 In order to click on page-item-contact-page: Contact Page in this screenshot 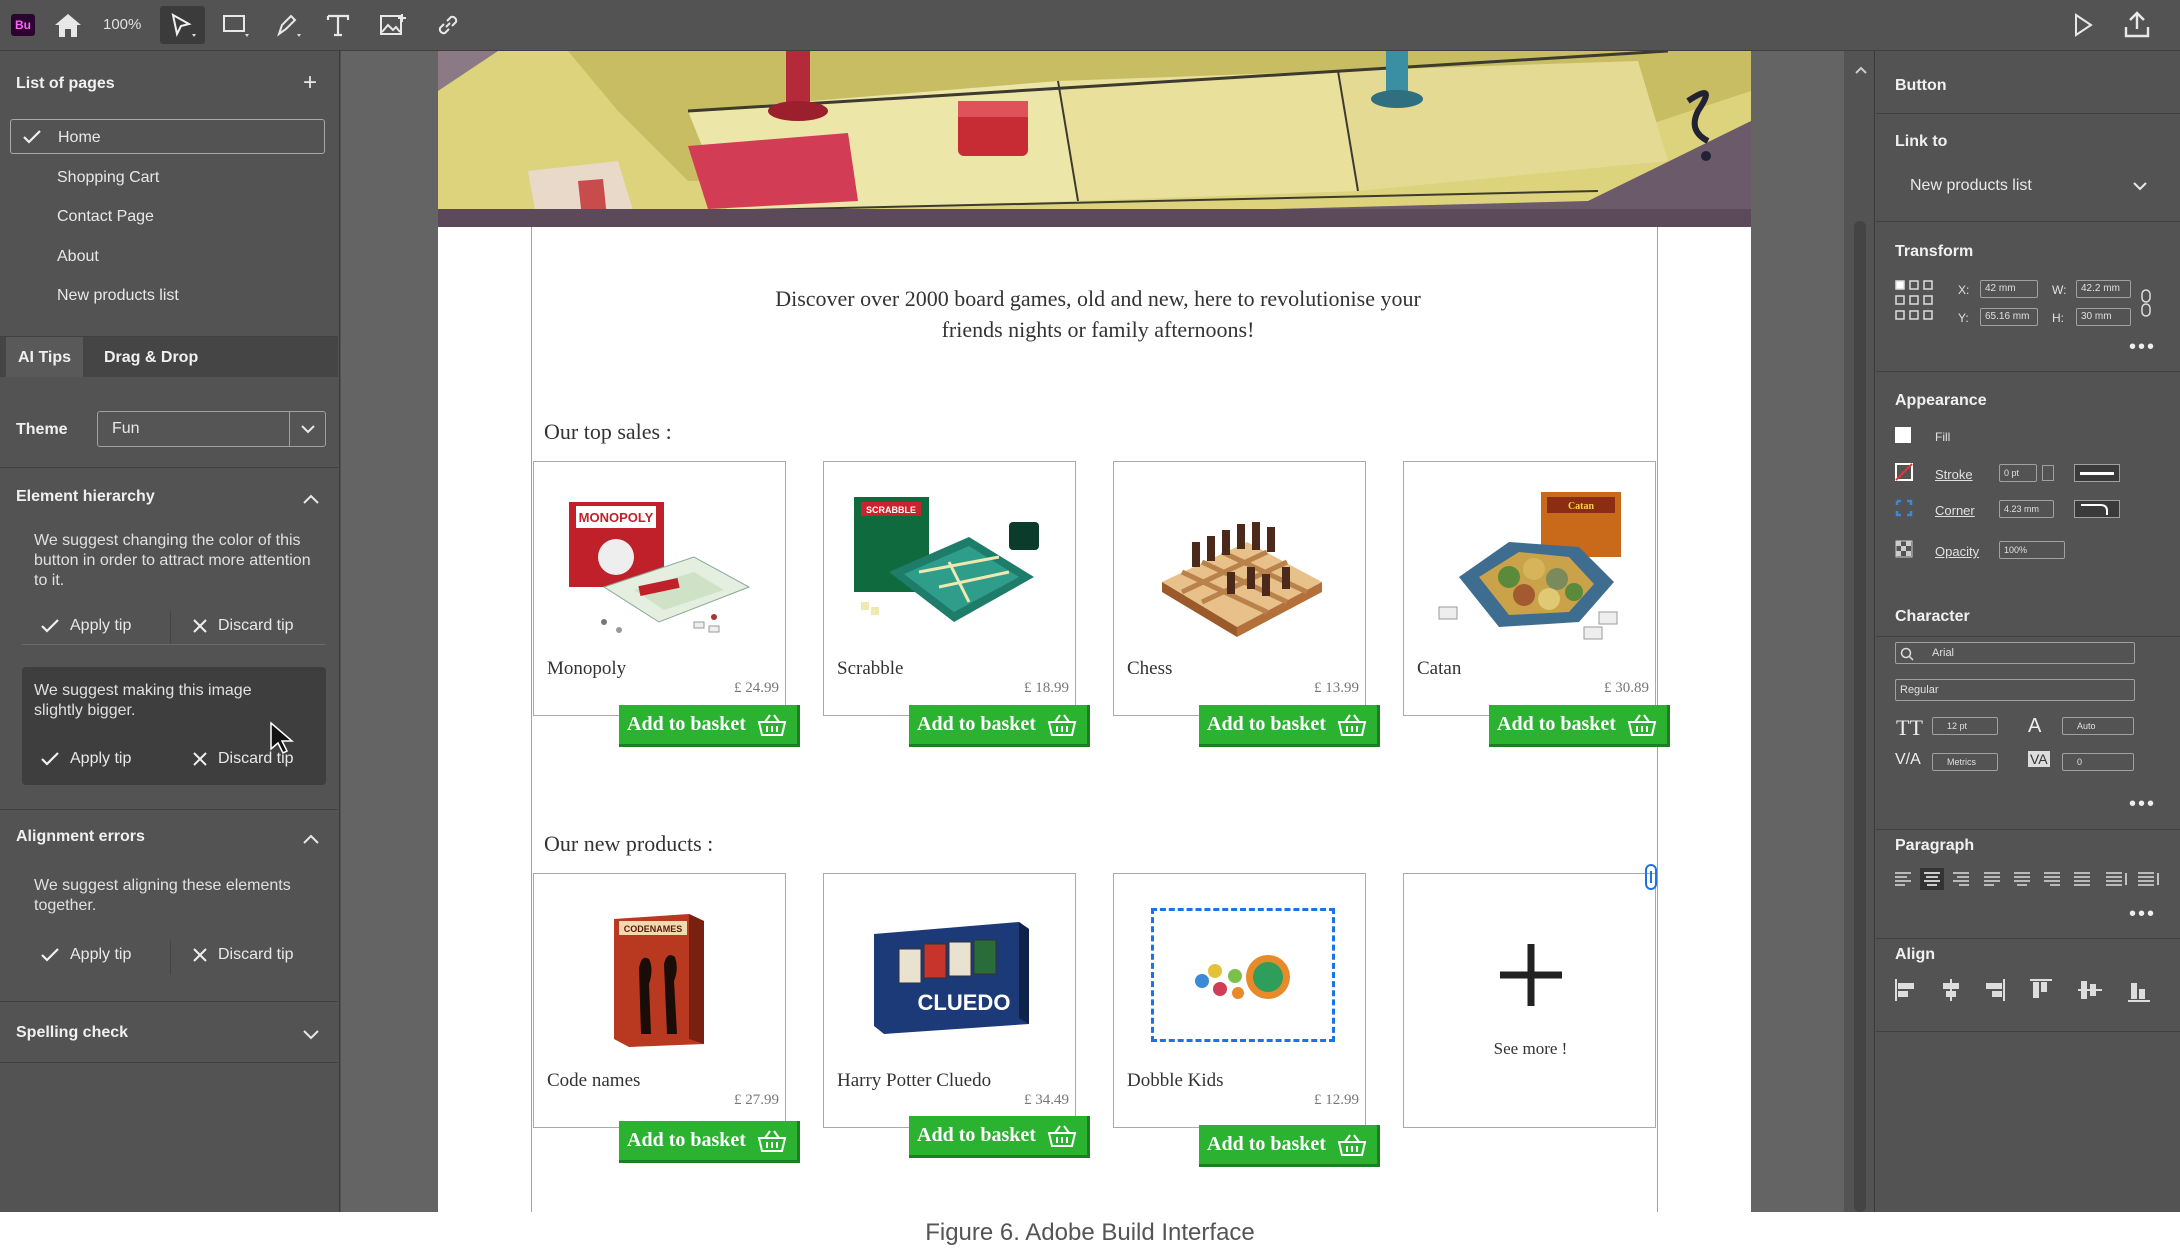, I will do `click(167, 216)`.